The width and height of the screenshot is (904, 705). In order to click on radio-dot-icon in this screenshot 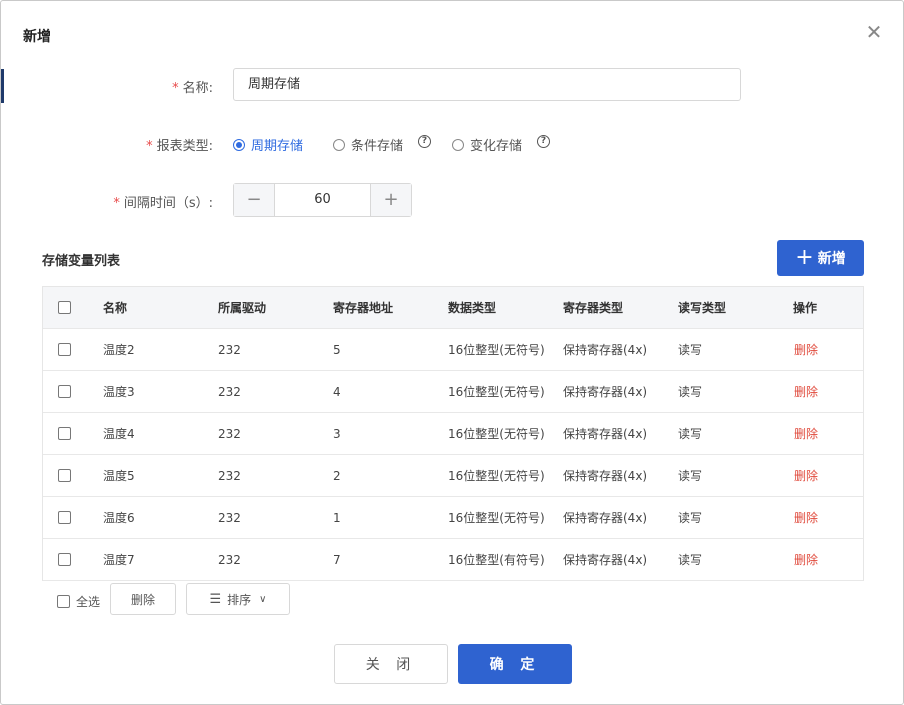, I will do `click(239, 144)`.